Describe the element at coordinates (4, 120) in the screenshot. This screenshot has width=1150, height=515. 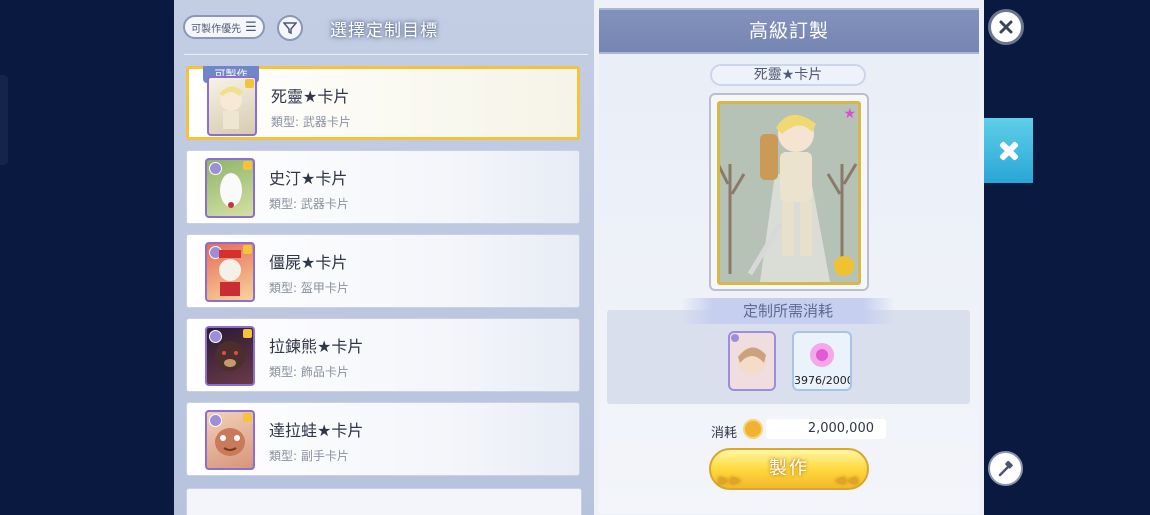
I see `left-edge-tab` at that location.